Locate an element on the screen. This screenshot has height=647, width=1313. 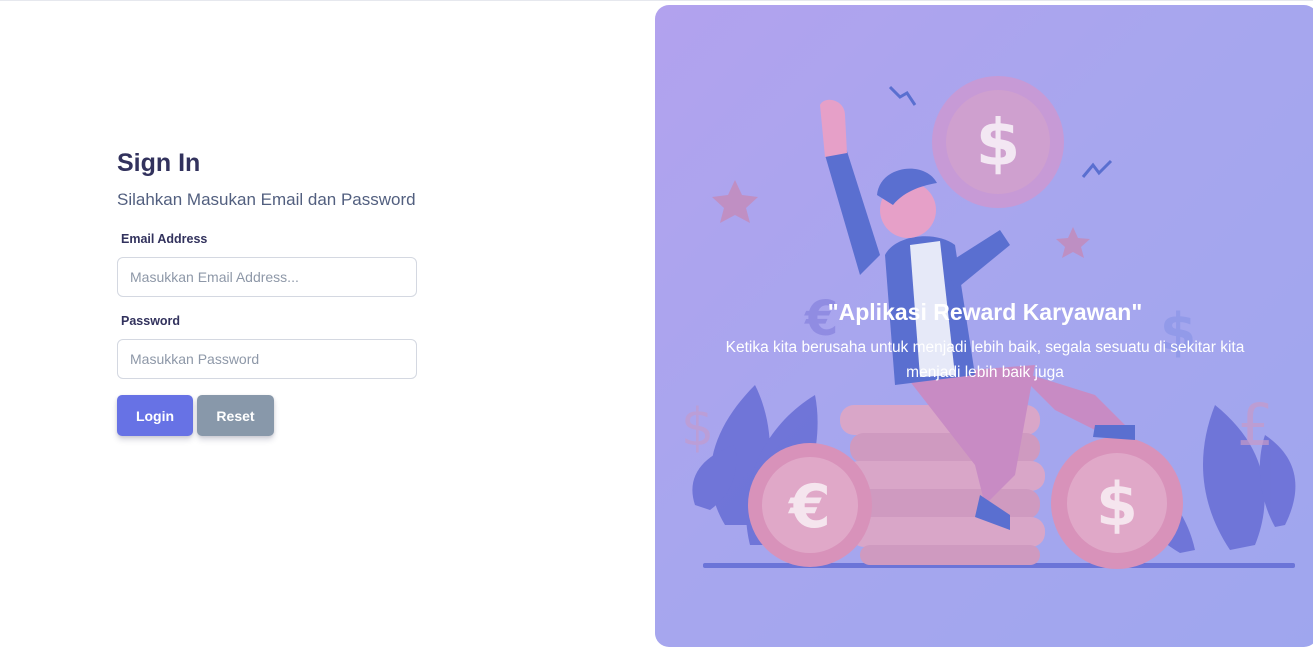
form-actions: Login Reset is located at coordinates (277, 415).